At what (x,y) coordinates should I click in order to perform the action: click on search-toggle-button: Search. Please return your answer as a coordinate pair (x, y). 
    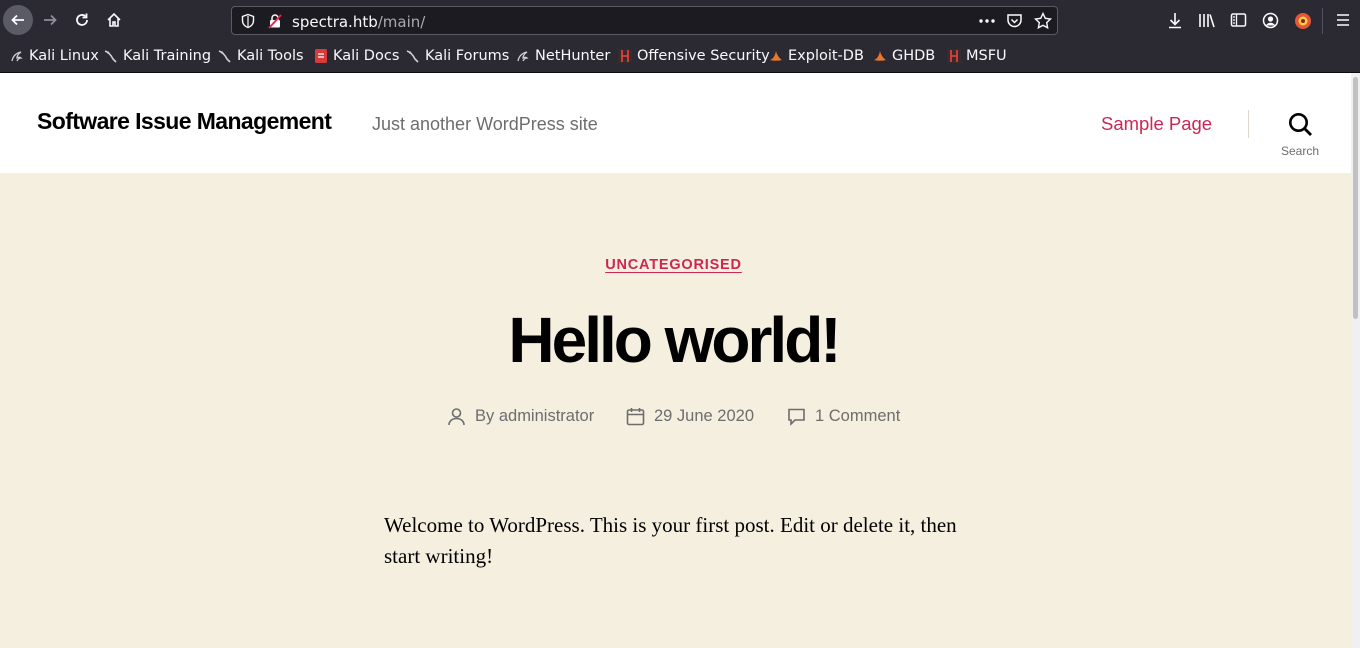
    Looking at the image, I should click on (1300, 134).